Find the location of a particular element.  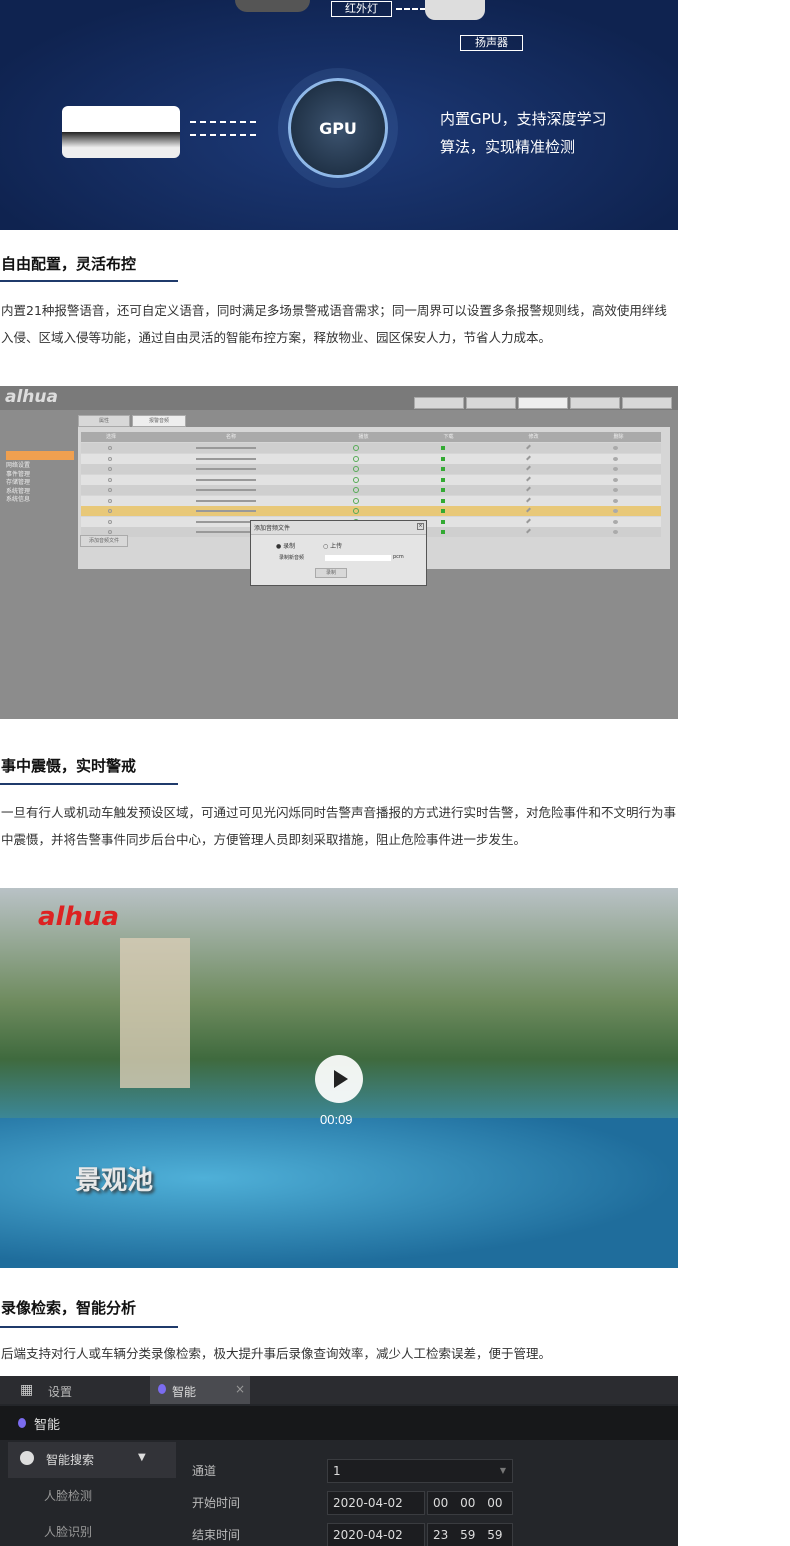

menu-smart-search: 智能搜索 ▼ is located at coordinates (92, 1460).